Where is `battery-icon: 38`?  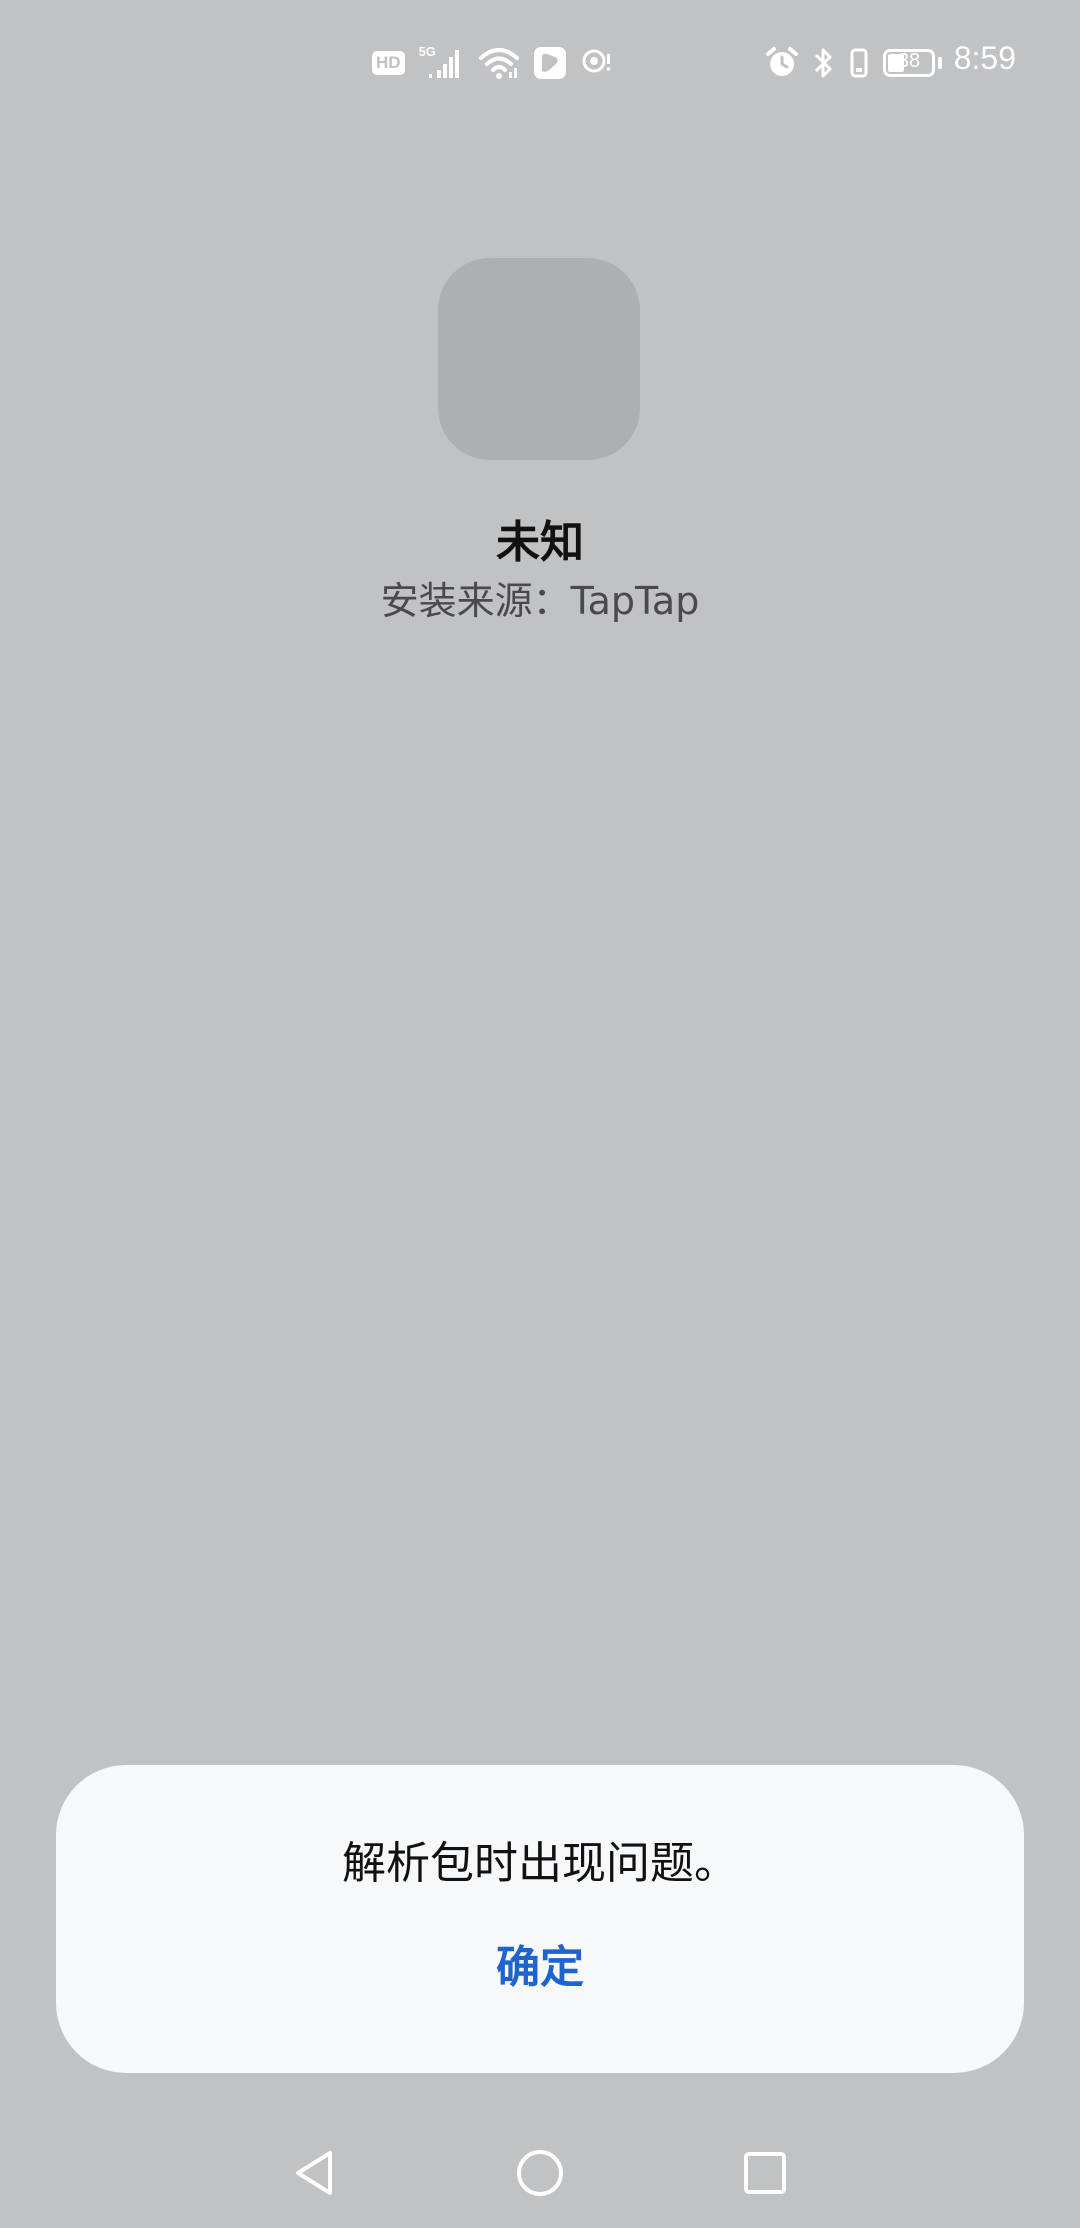
battery-icon: 38 is located at coordinates (912, 63).